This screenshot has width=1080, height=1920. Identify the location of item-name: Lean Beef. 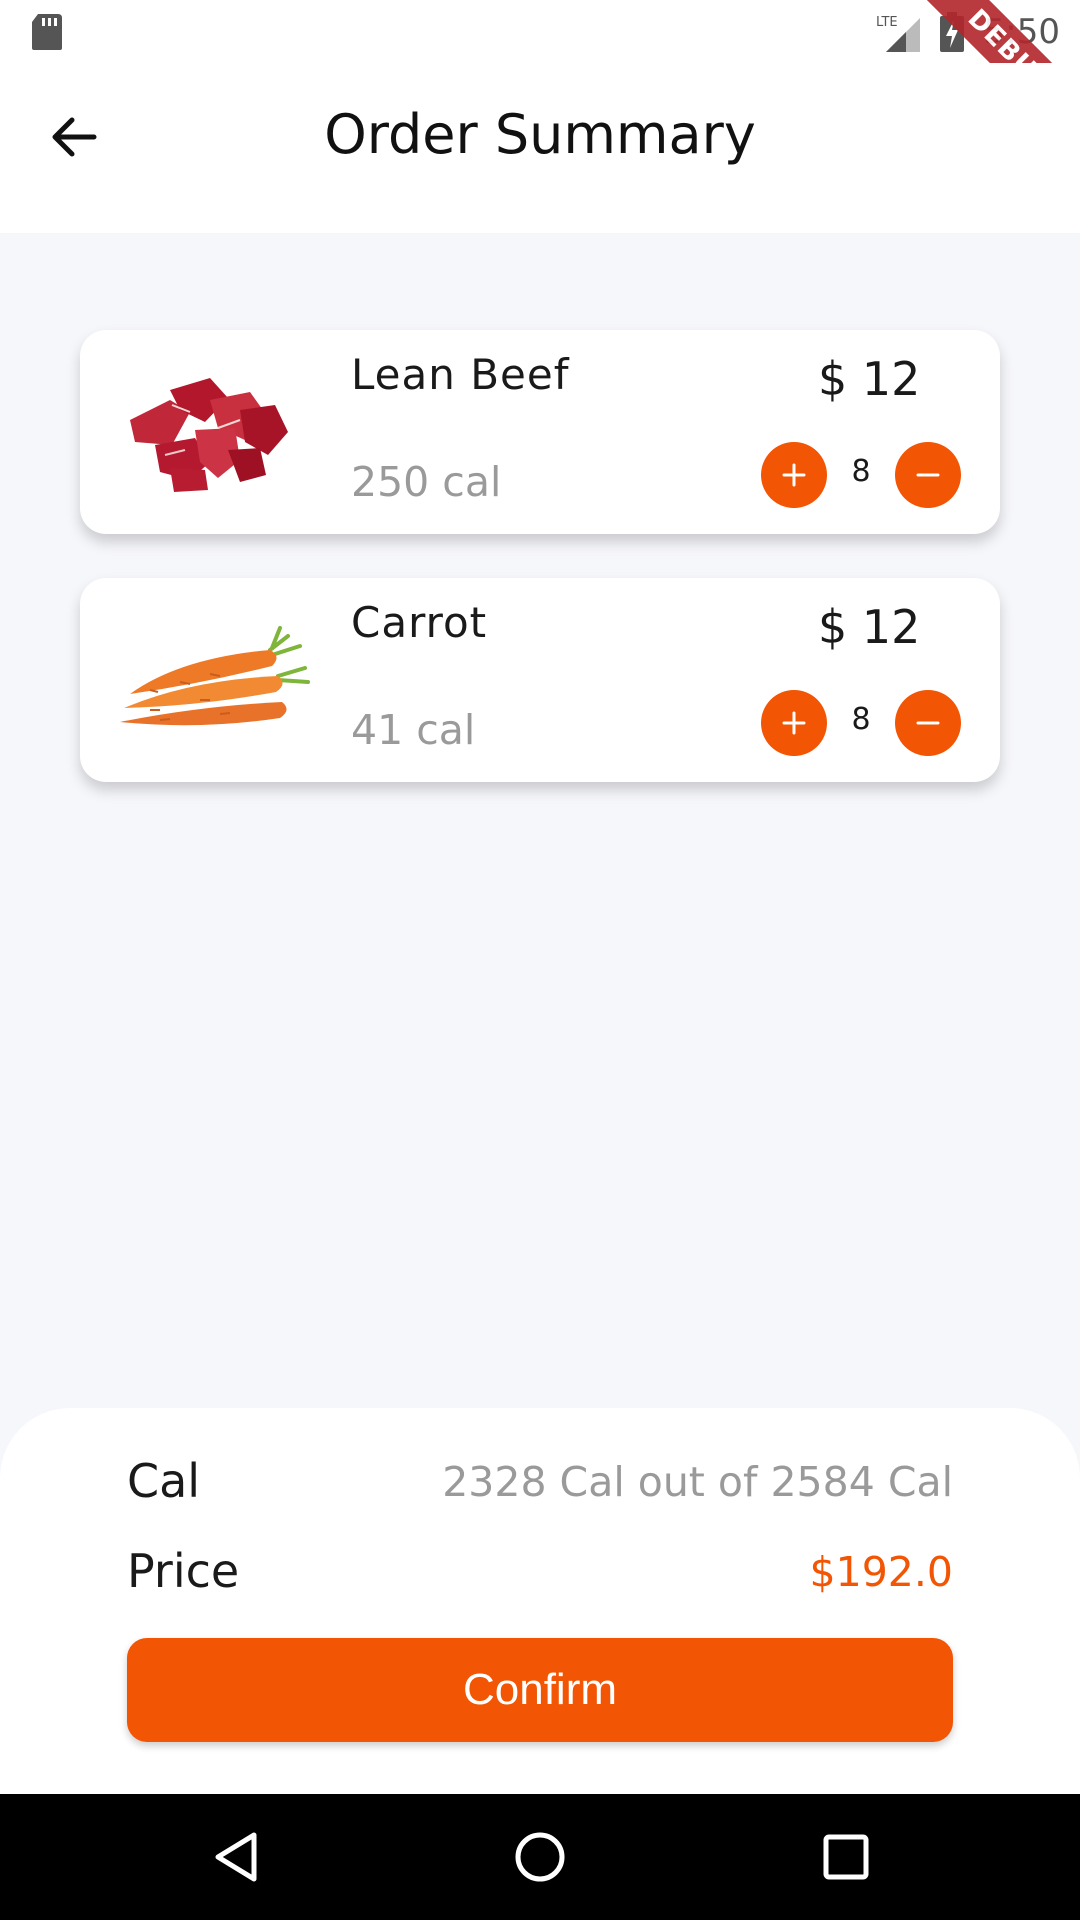
(460, 374).